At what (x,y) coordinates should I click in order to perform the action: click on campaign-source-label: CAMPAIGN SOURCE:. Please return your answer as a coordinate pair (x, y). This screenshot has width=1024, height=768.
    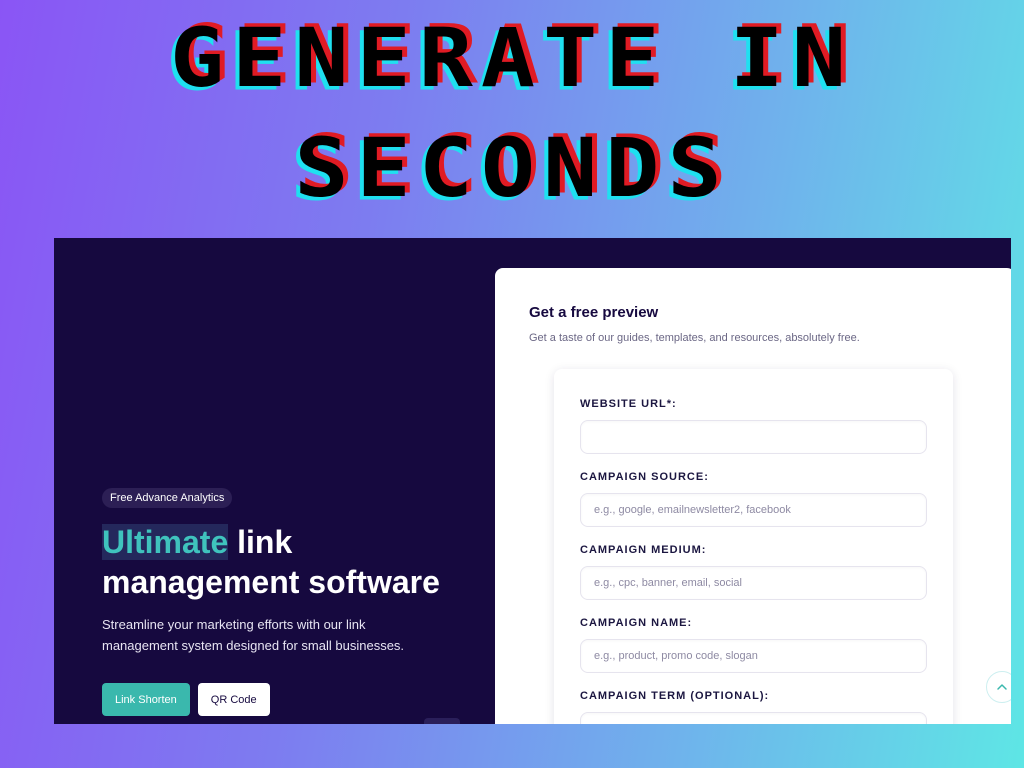
    Looking at the image, I should click on (644, 477).